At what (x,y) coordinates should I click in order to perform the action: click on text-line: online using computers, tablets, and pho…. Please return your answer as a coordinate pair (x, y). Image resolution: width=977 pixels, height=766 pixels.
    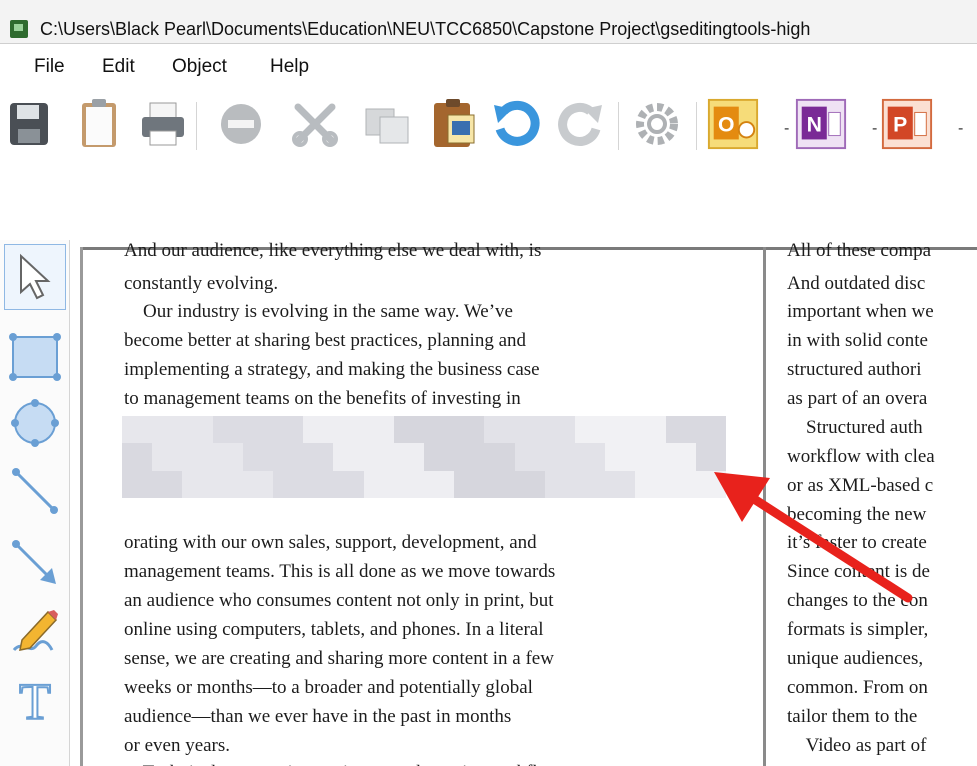
    Looking at the image, I should click on (334, 629).